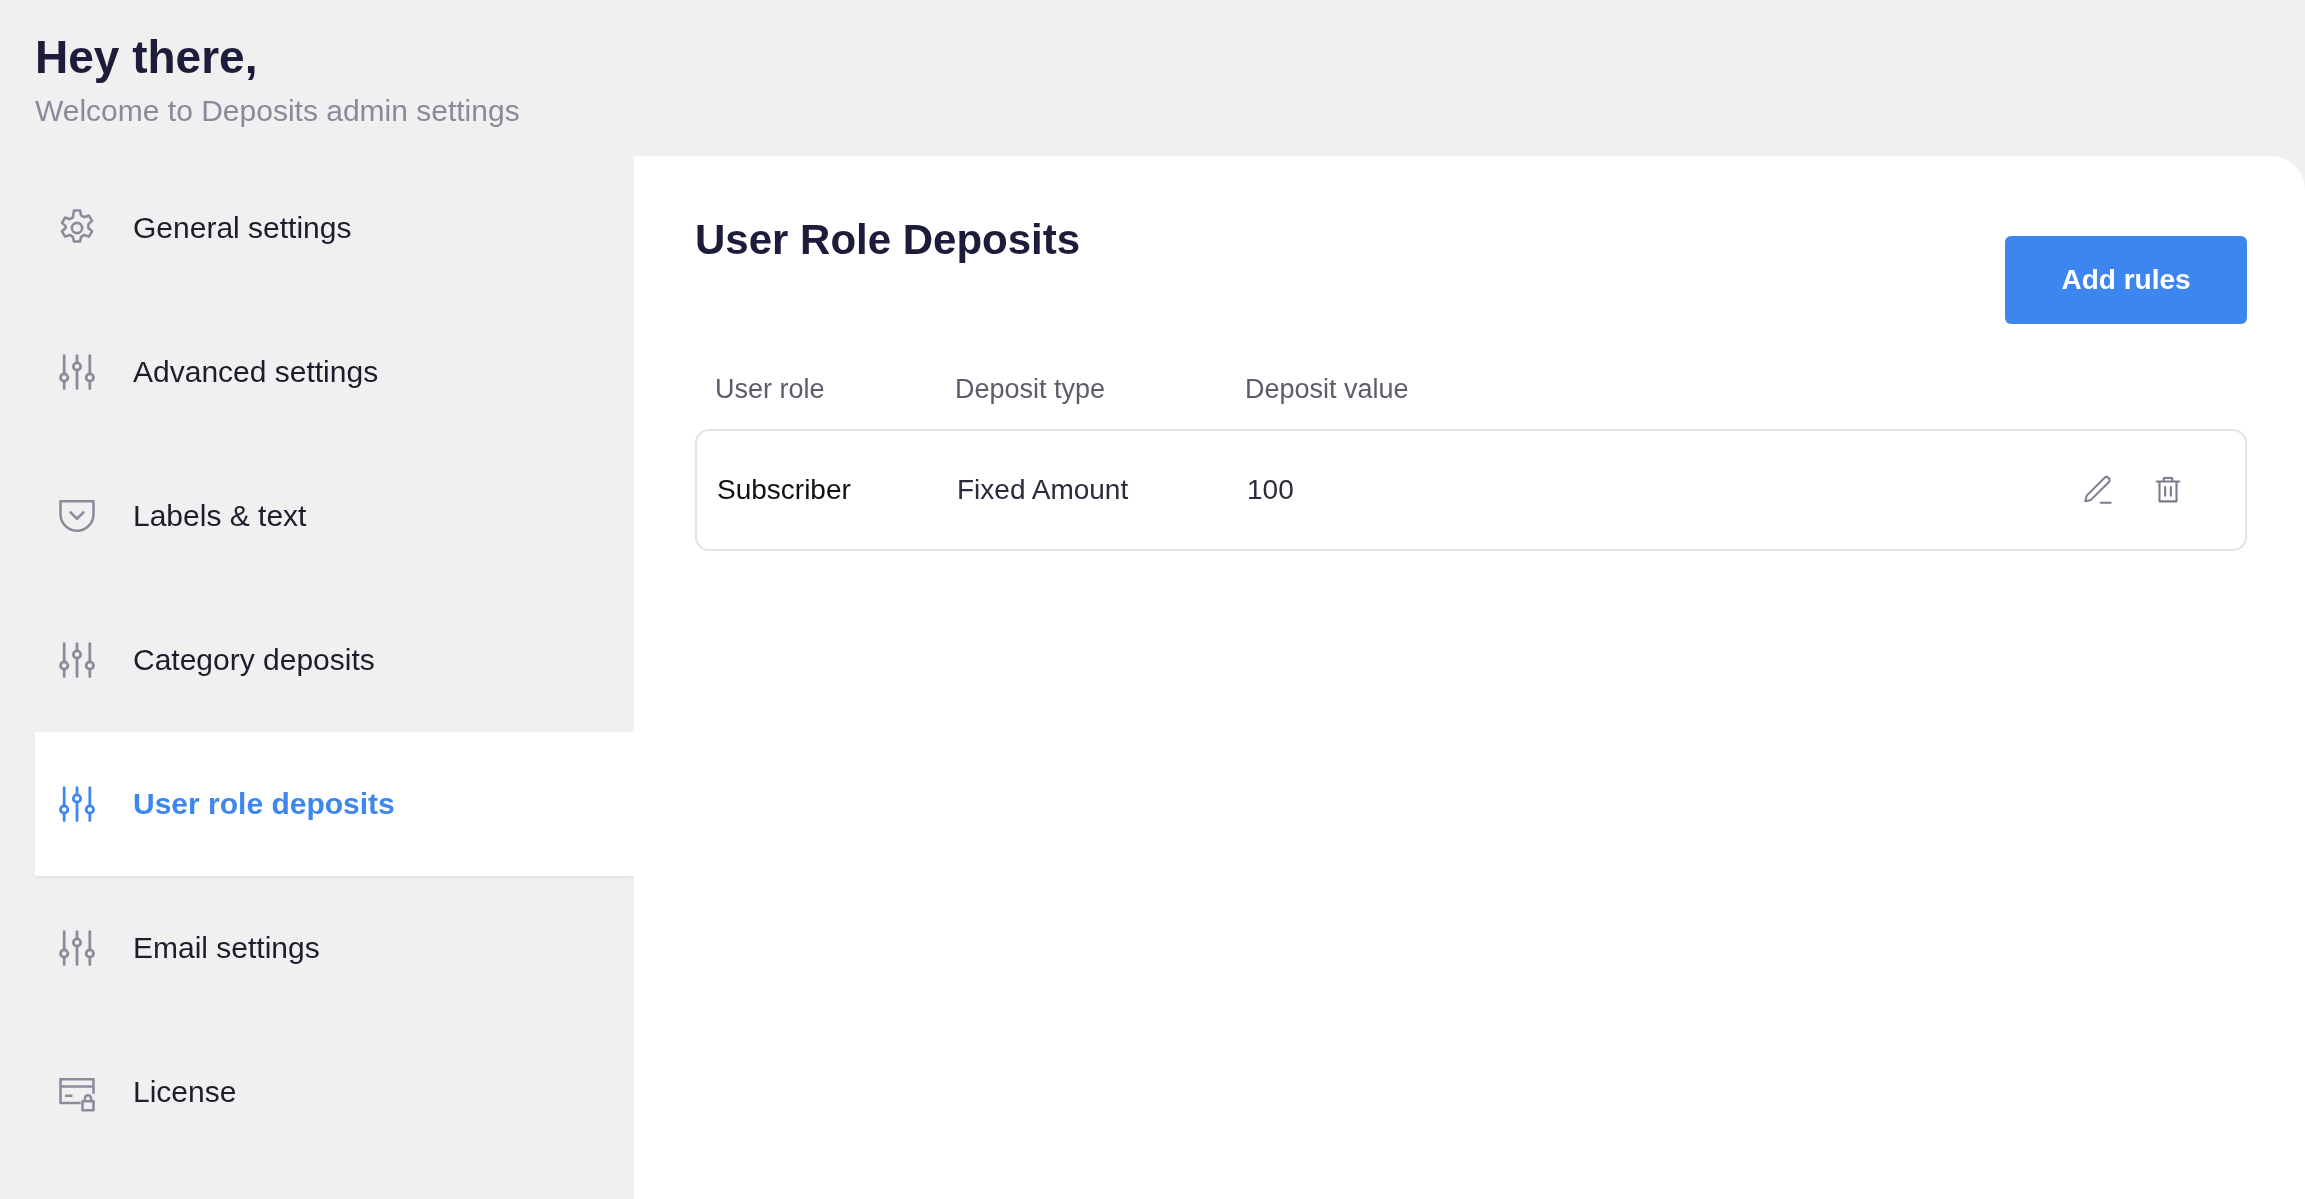 The height and width of the screenshot is (1199, 2305). What do you see at coordinates (888, 240) in the screenshot?
I see `panel-title: User Role Deposits` at bounding box center [888, 240].